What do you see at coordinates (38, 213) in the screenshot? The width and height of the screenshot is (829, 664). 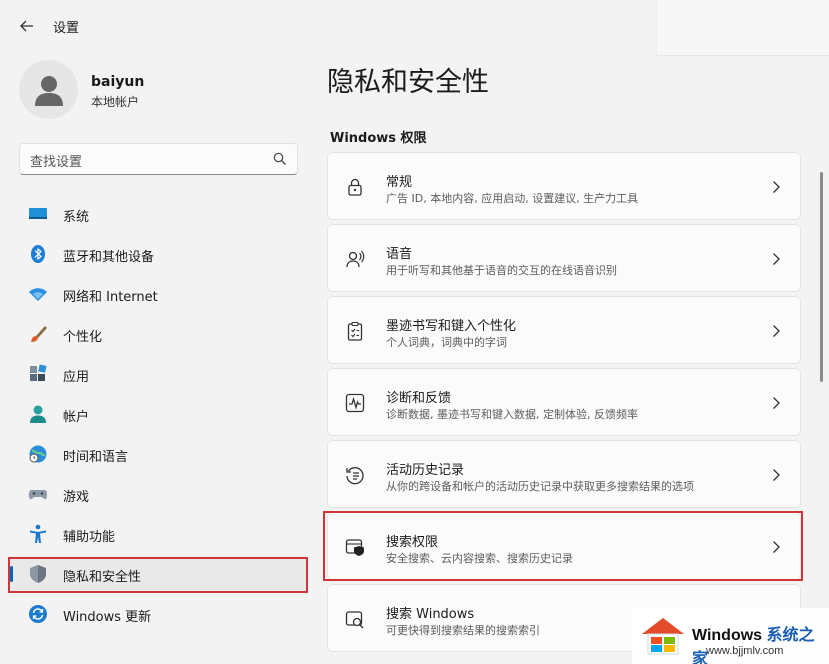 I see `system-icon` at bounding box center [38, 213].